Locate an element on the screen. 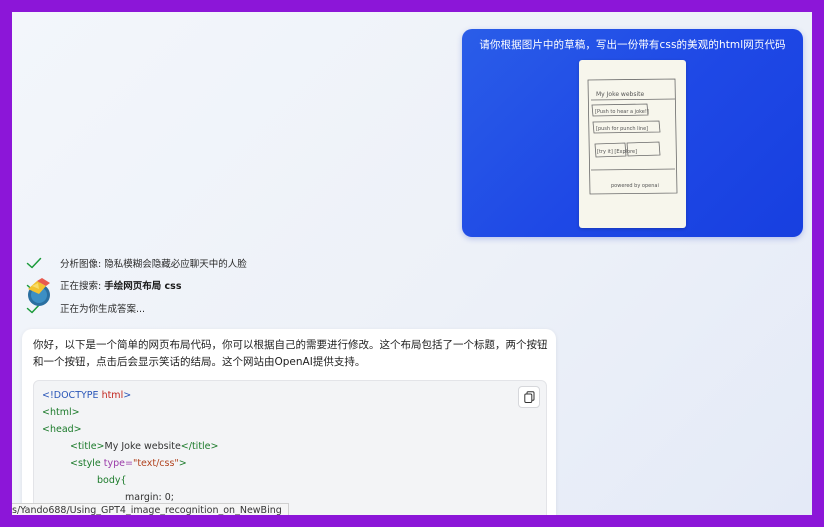 The height and width of the screenshot is (527, 824). sketch-button-2: [push for punch line] is located at coordinates (622, 129).